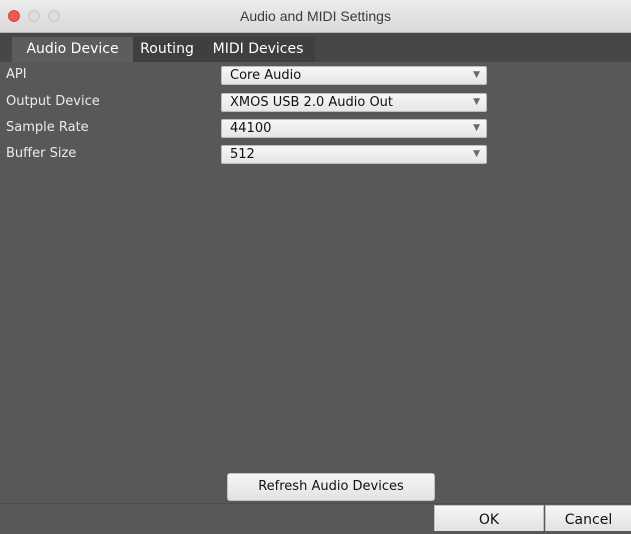 This screenshot has height=534, width=631. What do you see at coordinates (315, 503) in the screenshot?
I see `footer-divider` at bounding box center [315, 503].